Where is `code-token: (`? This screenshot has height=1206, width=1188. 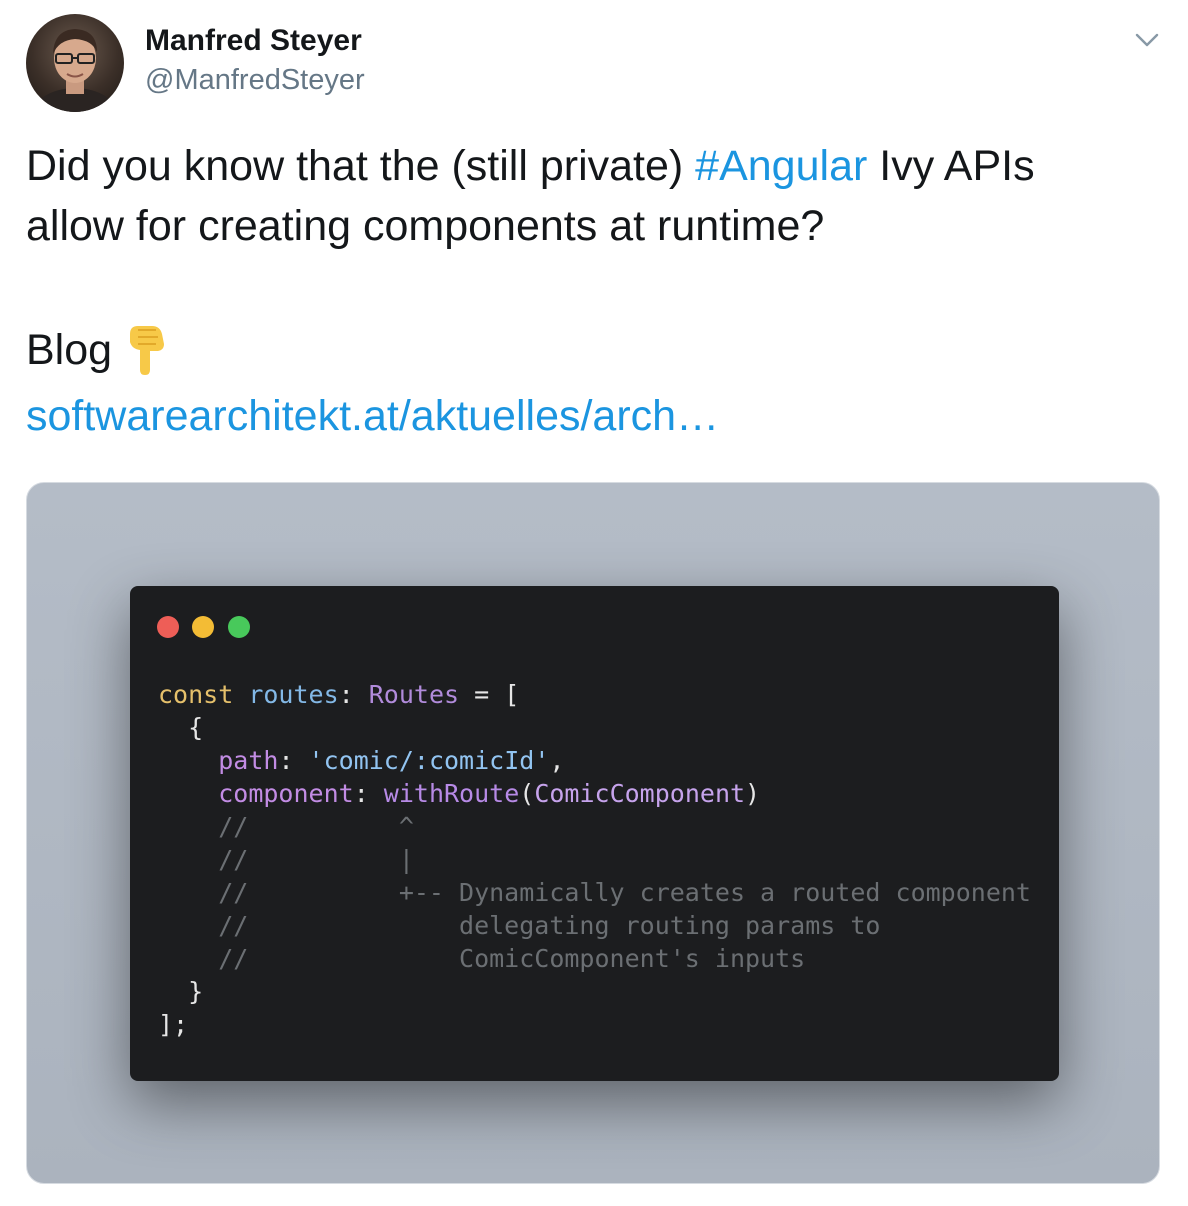 code-token: ( is located at coordinates (527, 793).